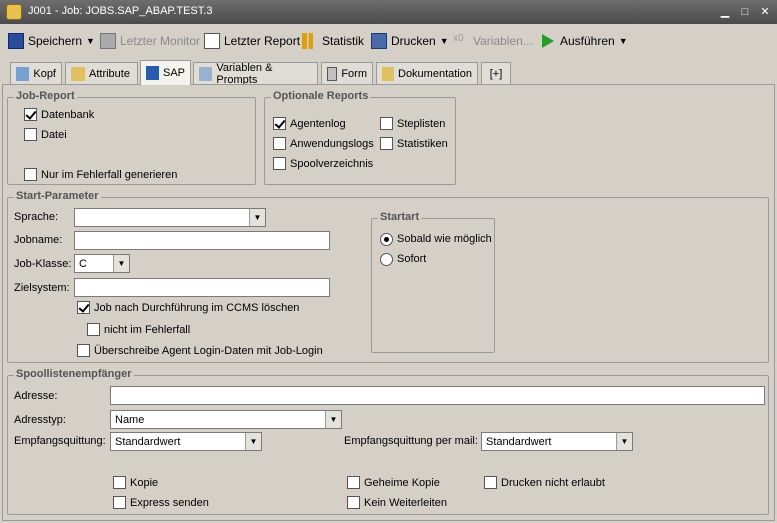 This screenshot has width=777, height=523. I want to click on application-logs-checkbox, so click(279, 143).